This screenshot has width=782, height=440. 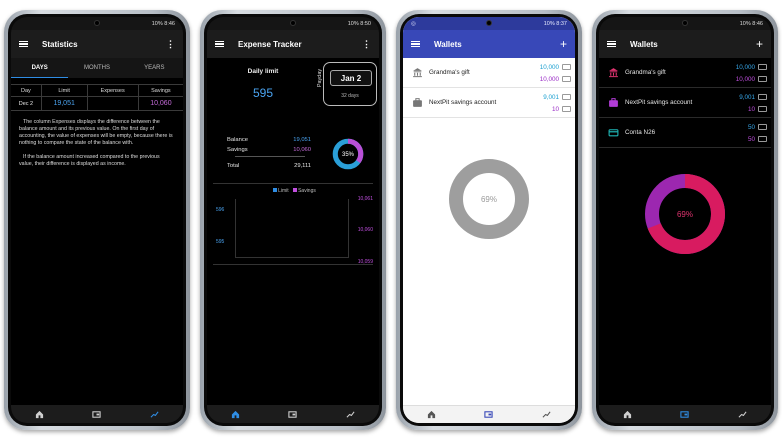 I want to click on column-header-day: Day, so click(x=26, y=90).